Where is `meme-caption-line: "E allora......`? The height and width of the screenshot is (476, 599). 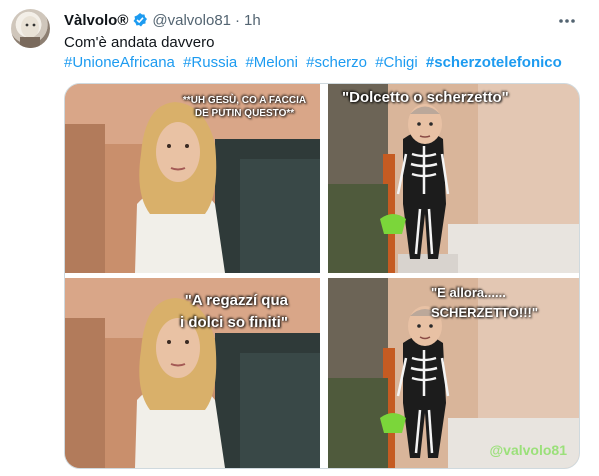
meme-caption-line: "E allora...... is located at coordinates (468, 292).